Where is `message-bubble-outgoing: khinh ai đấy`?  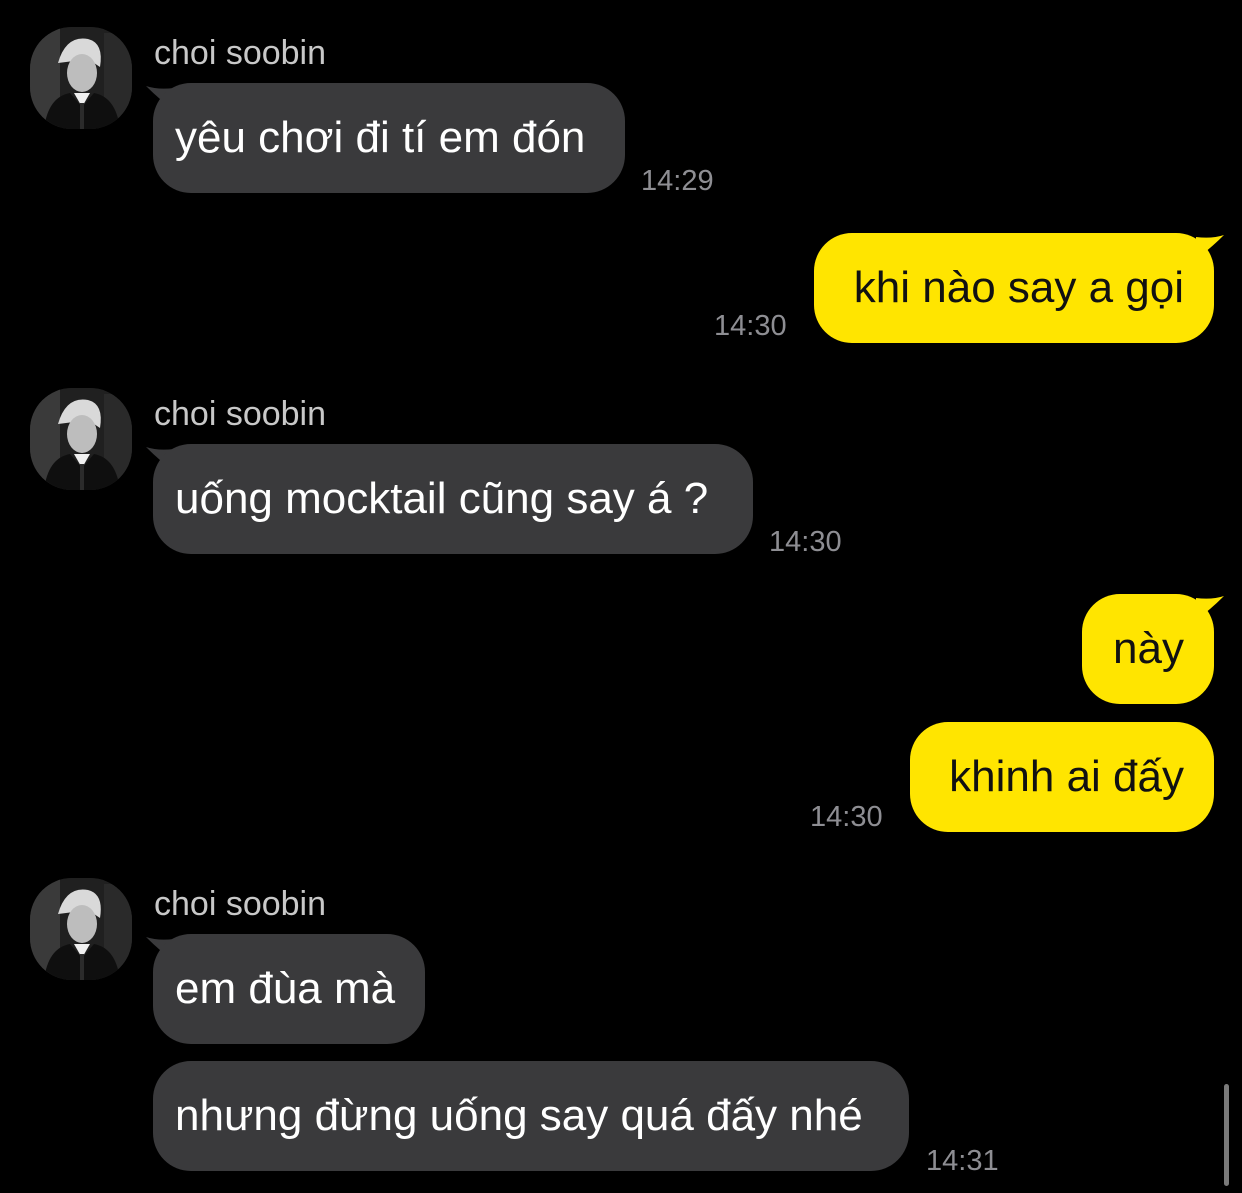 message-bubble-outgoing: khinh ai đấy is located at coordinates (1062, 777).